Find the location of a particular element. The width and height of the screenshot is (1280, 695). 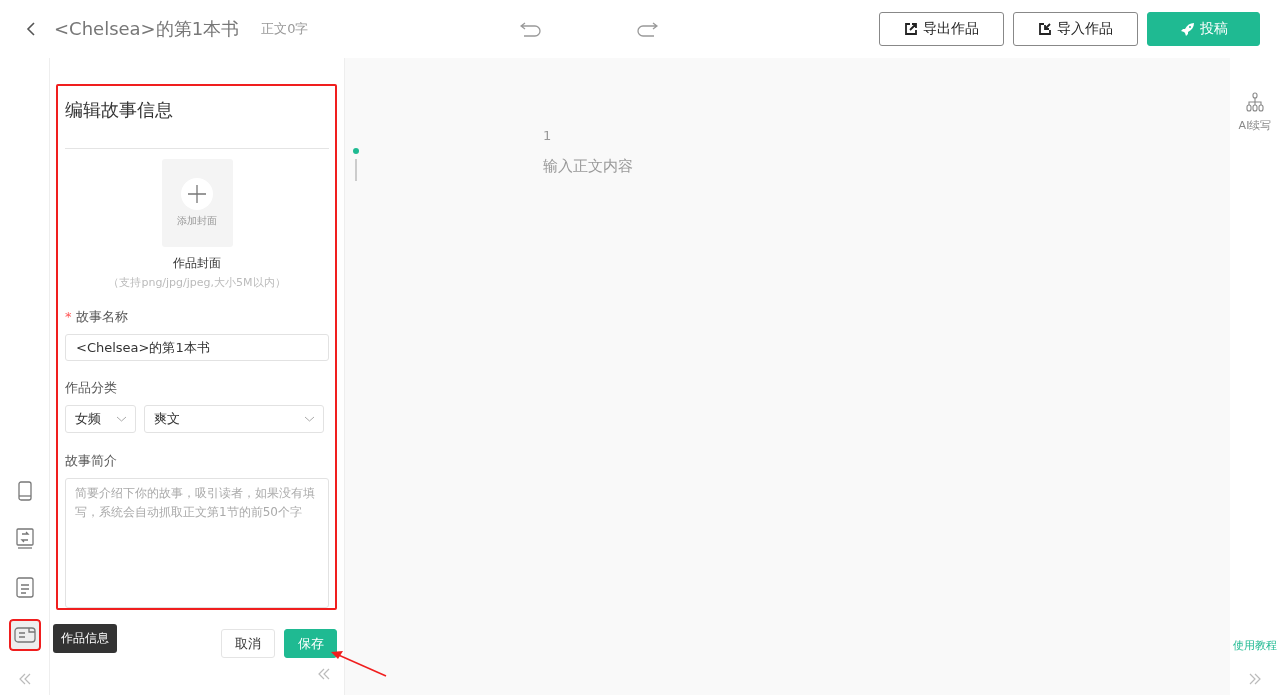

word-count: 正文0字 is located at coordinates (285, 29).